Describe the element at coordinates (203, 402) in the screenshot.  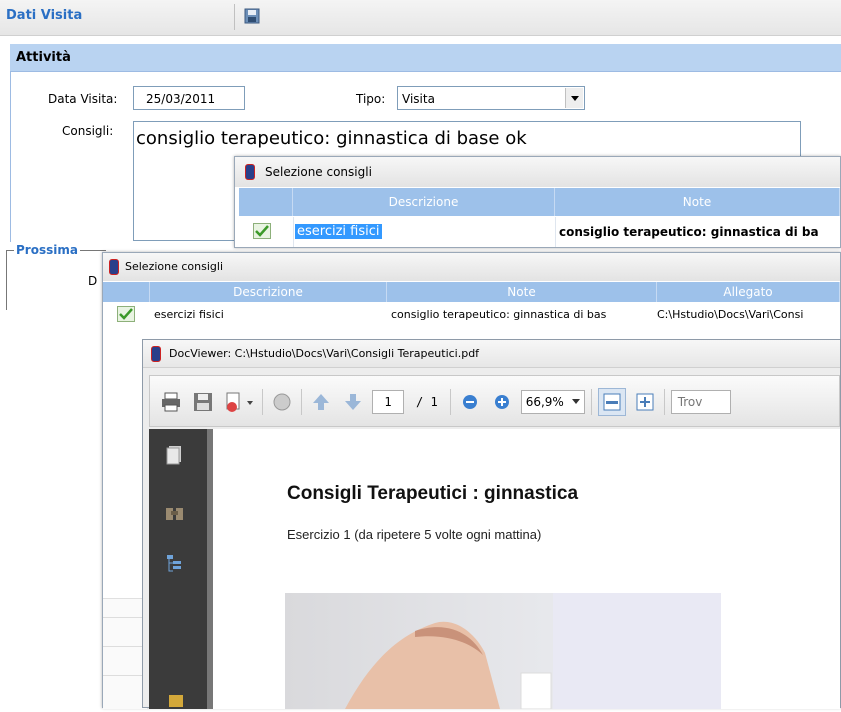
I see `save-icon` at that location.